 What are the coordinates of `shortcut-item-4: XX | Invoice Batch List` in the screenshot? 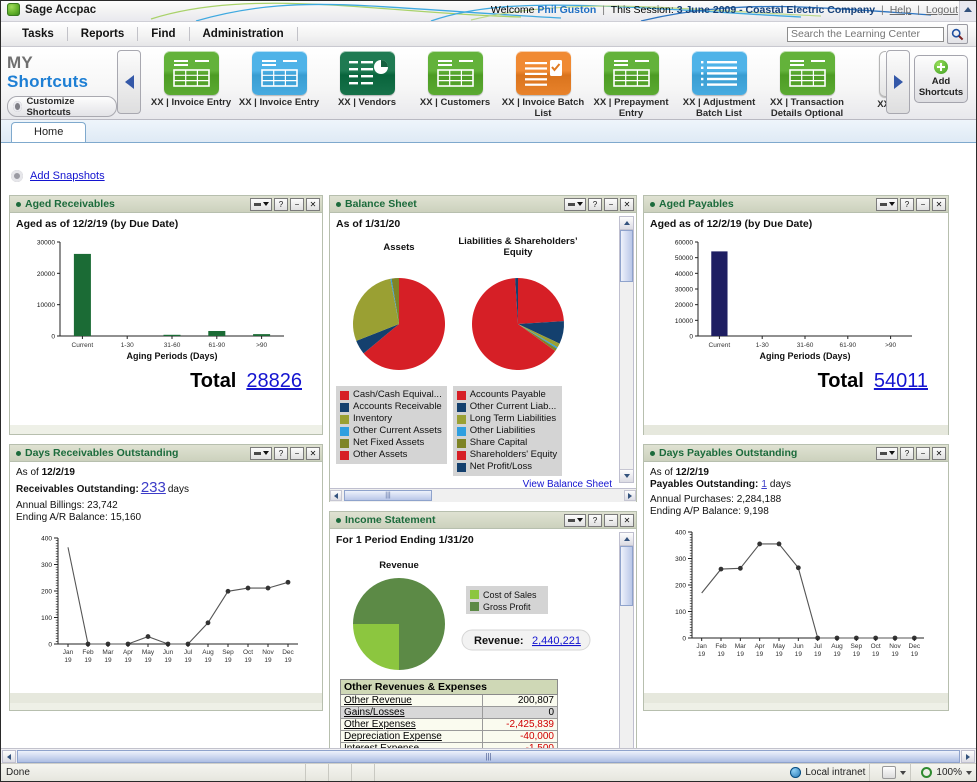 It's located at (543, 83).